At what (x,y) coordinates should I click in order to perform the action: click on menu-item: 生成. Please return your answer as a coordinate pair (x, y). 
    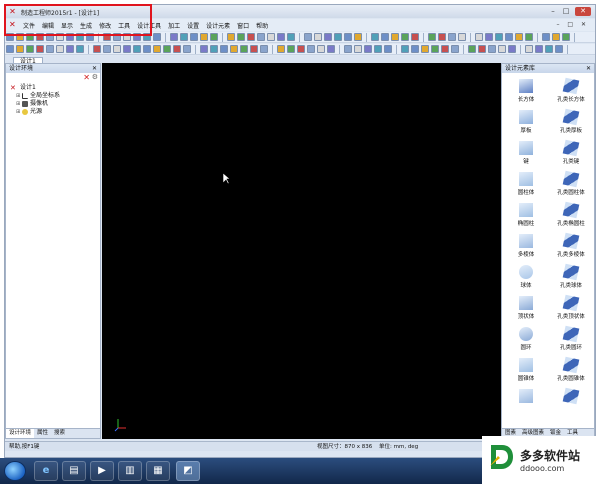
    Looking at the image, I should click on (86, 25).